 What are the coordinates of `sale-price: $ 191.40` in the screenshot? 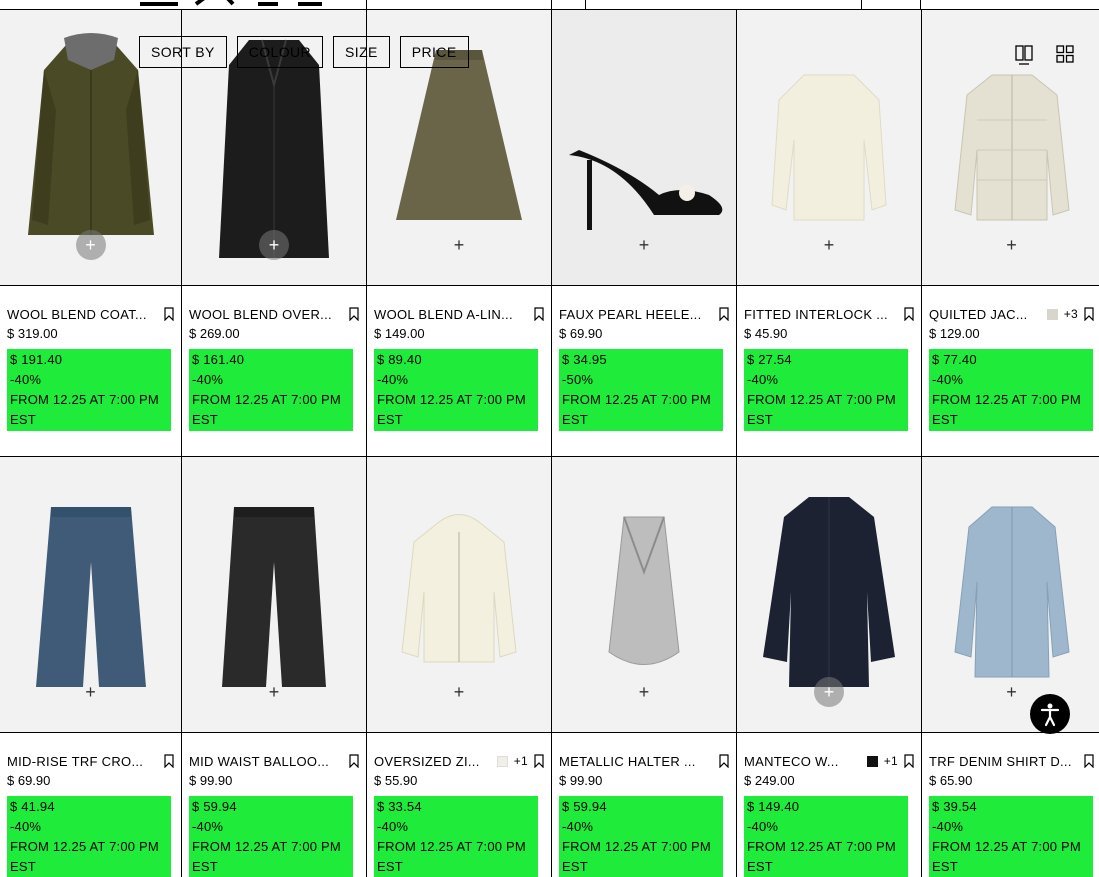 It's located at (36, 359).